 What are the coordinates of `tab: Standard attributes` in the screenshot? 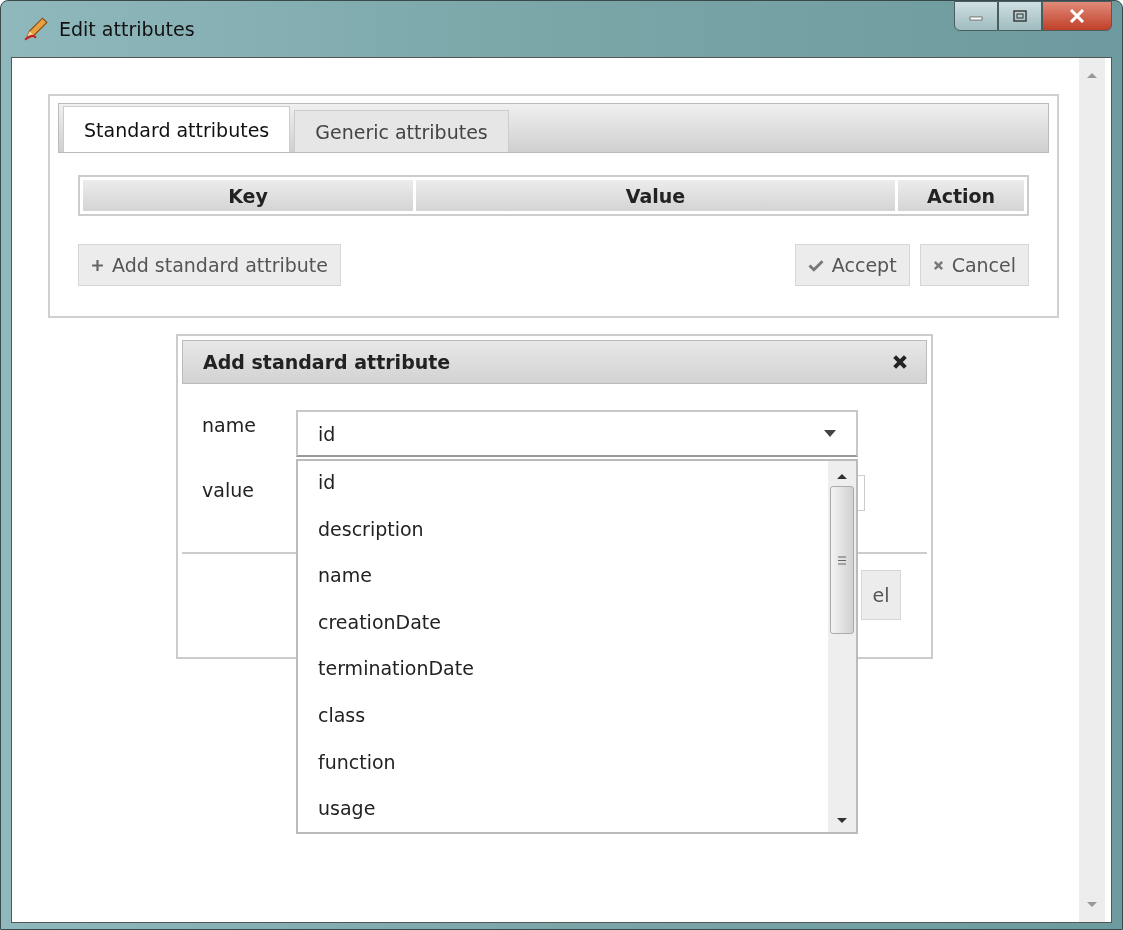 It's located at (177, 129).